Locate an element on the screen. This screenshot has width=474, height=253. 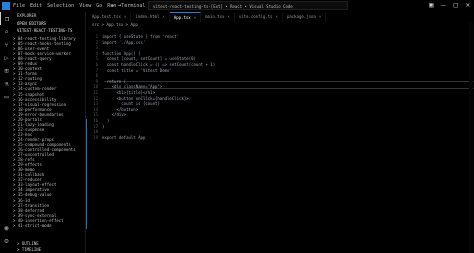
sidebar-bottom-panels: > OUTLINE > TIMELINE is located at coordinates (49, 247).